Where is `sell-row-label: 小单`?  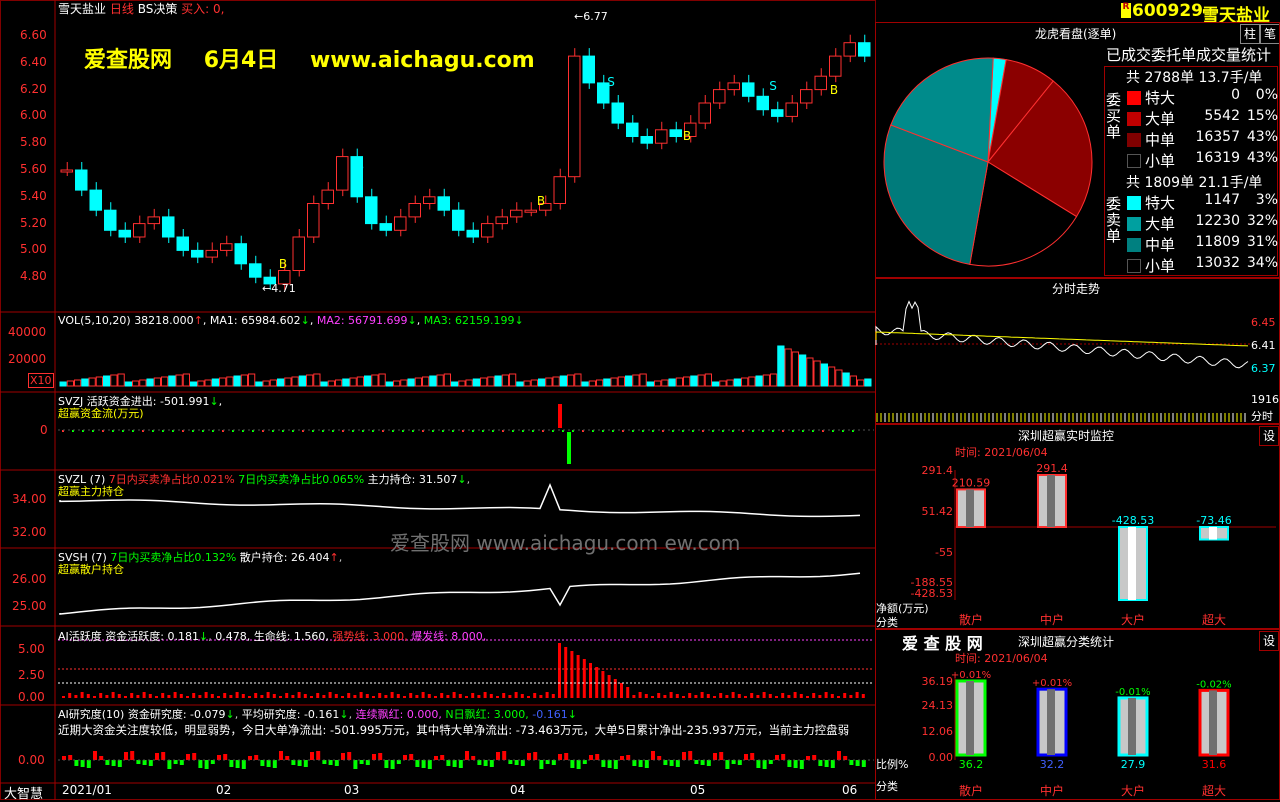 sell-row-label: 小单 is located at coordinates (1160, 266).